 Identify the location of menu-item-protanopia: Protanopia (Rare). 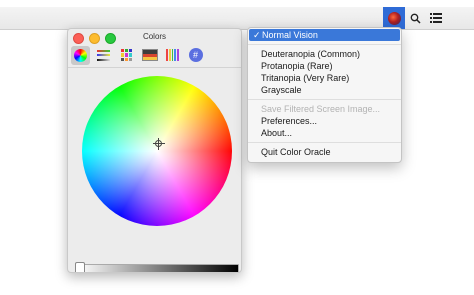
(324, 66).